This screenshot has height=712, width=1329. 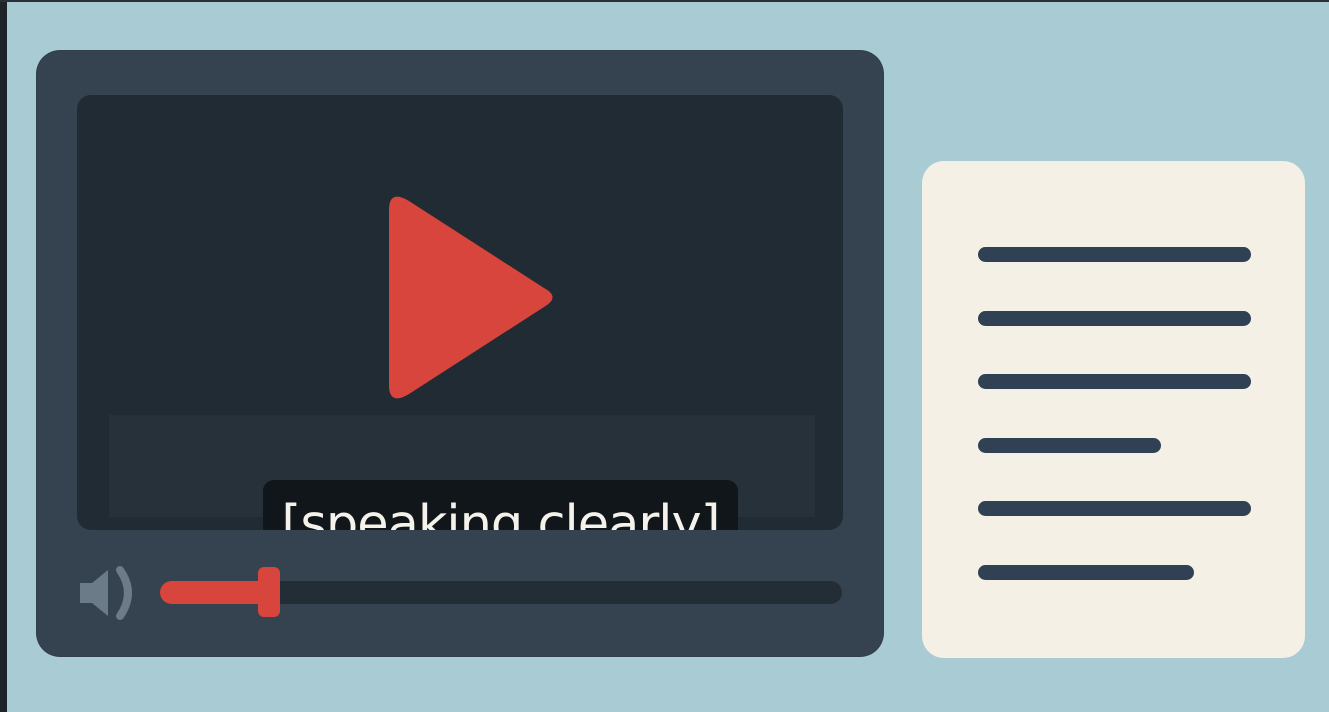 I want to click on top-window-edge, so click(x=664, y=1).